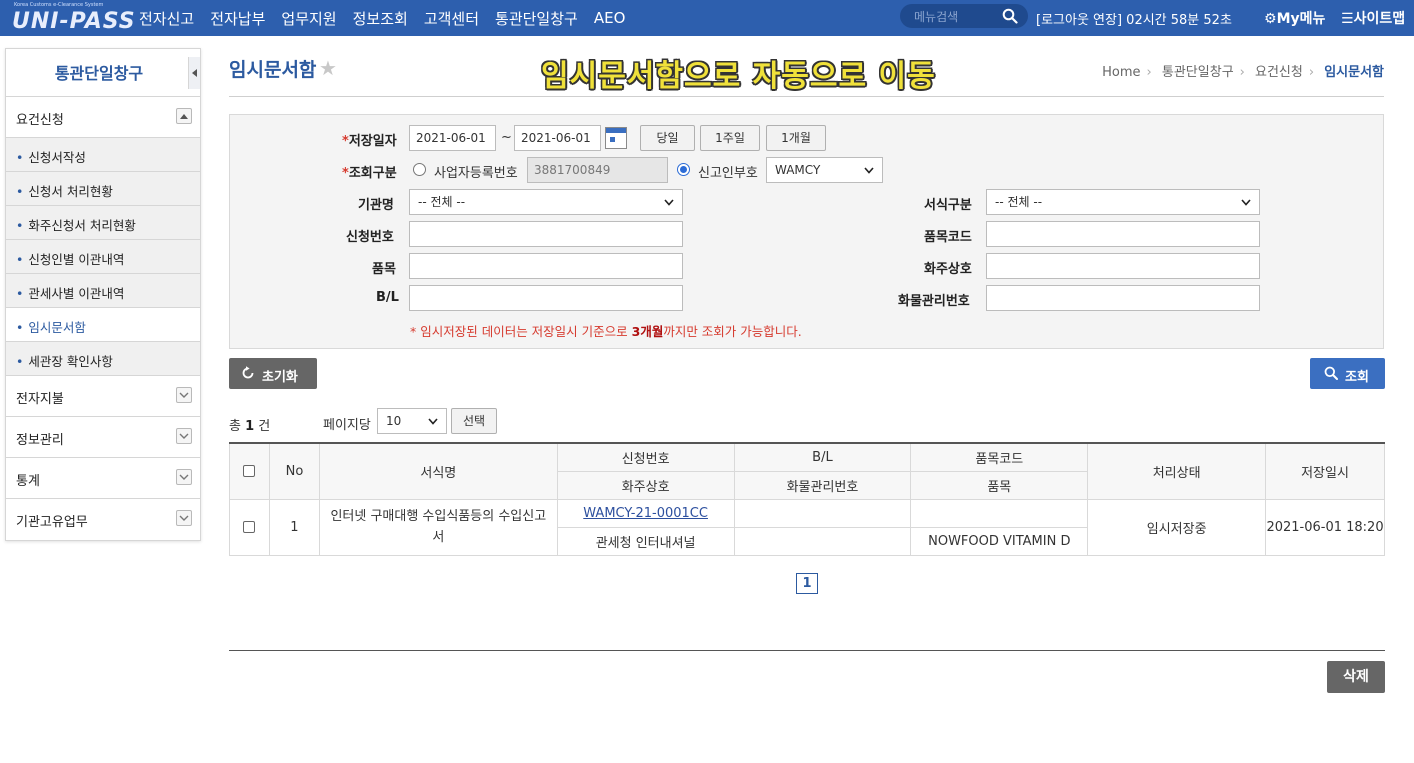 Image resolution: width=1414 pixels, height=763 pixels. Describe the element at coordinates (999, 513) in the screenshot. I see `row-item-code` at that location.